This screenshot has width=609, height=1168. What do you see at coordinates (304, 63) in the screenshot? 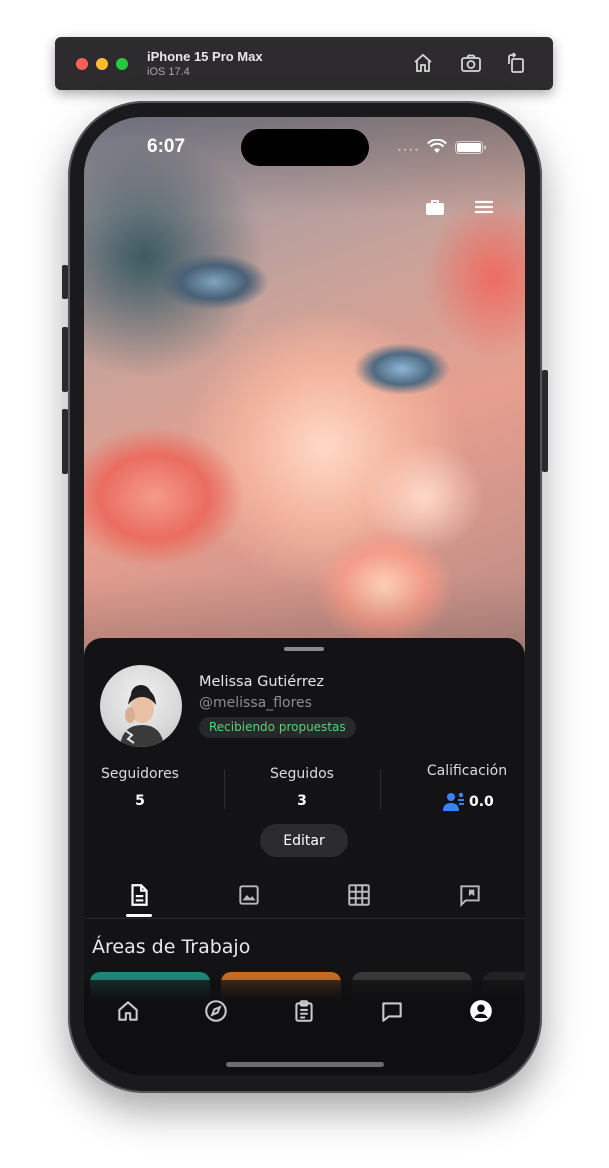
I see `simulator-titlebar: iPhone 15 Pro Max iOS 17.4` at bounding box center [304, 63].